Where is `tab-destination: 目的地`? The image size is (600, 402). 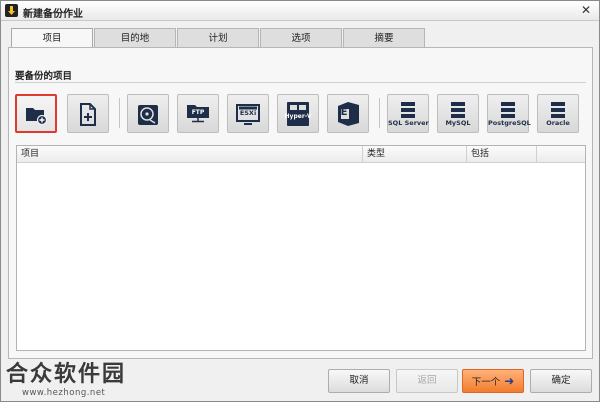 tab-destination: 目的地 is located at coordinates (135, 38).